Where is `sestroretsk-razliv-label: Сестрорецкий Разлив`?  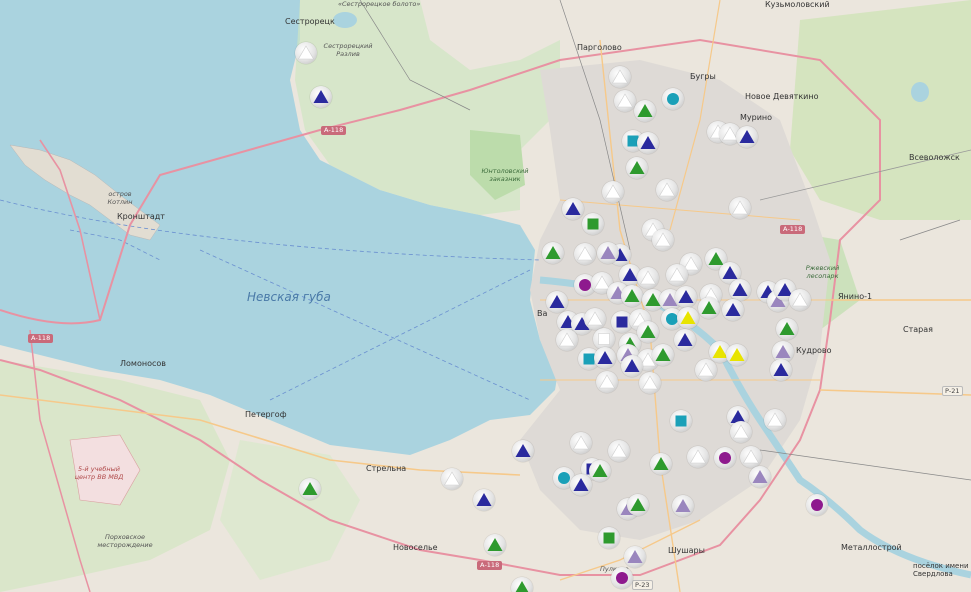 sestroretsk-razliv-label: Сестрорецкий Разлив is located at coordinates (348, 50).